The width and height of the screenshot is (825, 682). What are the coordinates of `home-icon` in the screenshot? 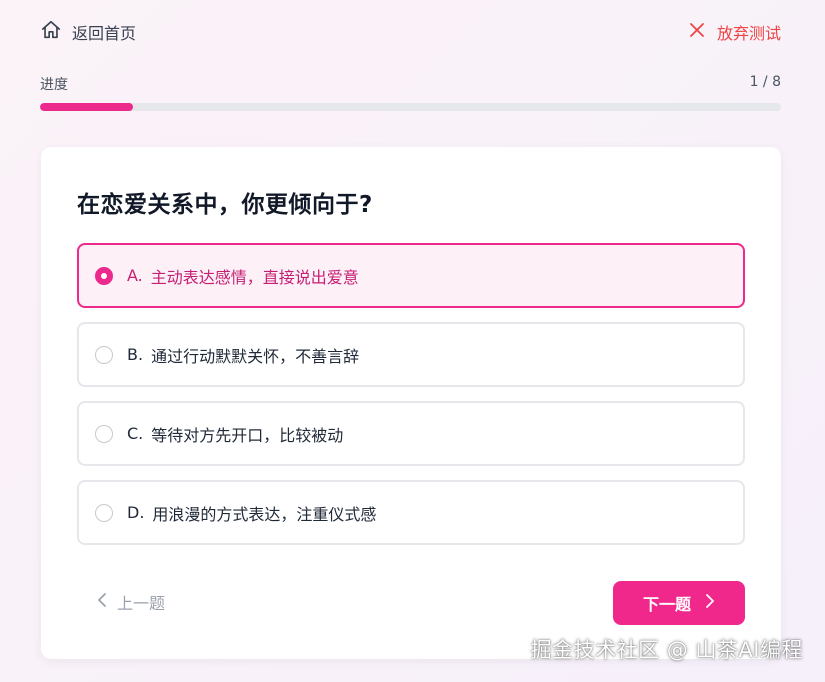 It's located at (51, 32).